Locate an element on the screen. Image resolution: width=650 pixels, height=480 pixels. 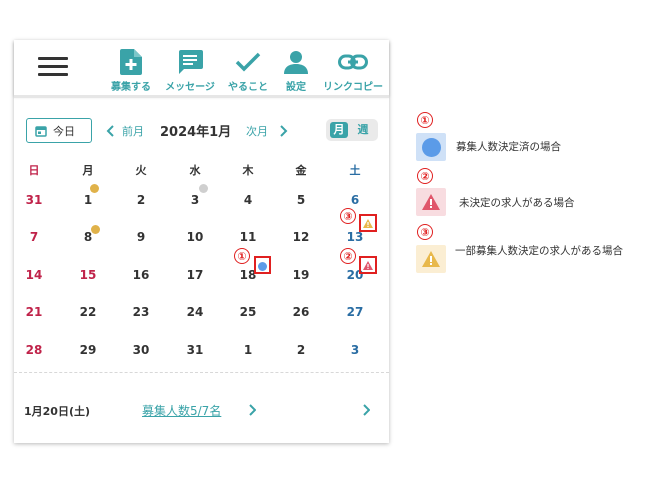
legend-number-3: ③ is located at coordinates (425, 232).